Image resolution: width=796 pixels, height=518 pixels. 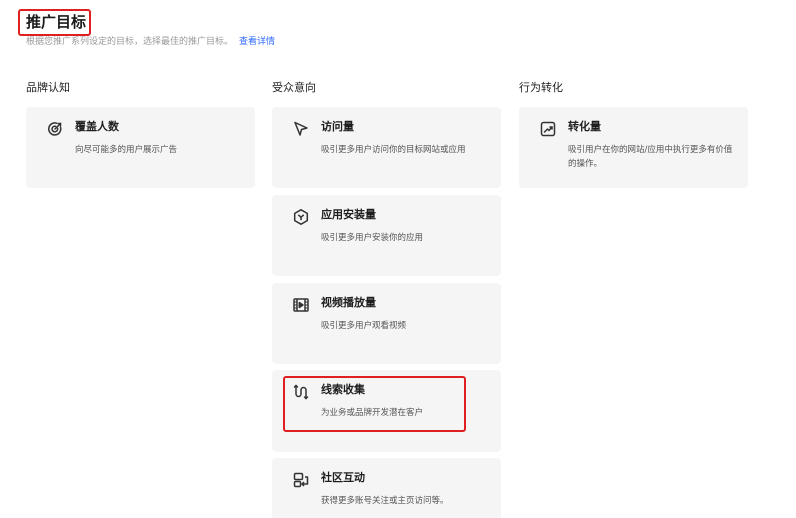 What do you see at coordinates (337, 126) in the screenshot?
I see `card-title: 访问量` at bounding box center [337, 126].